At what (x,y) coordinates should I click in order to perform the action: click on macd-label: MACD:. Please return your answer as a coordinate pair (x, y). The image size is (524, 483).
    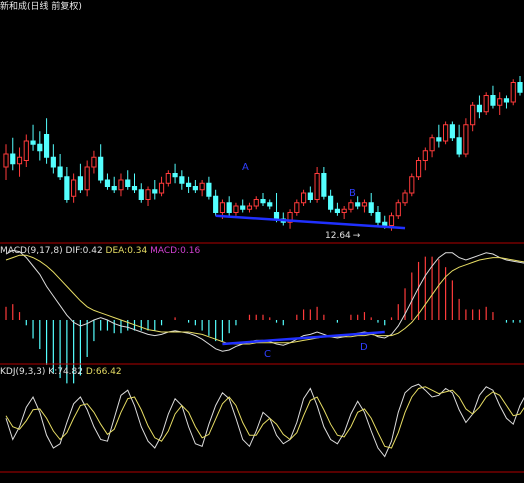
    Looking at the image, I should click on (165, 251).